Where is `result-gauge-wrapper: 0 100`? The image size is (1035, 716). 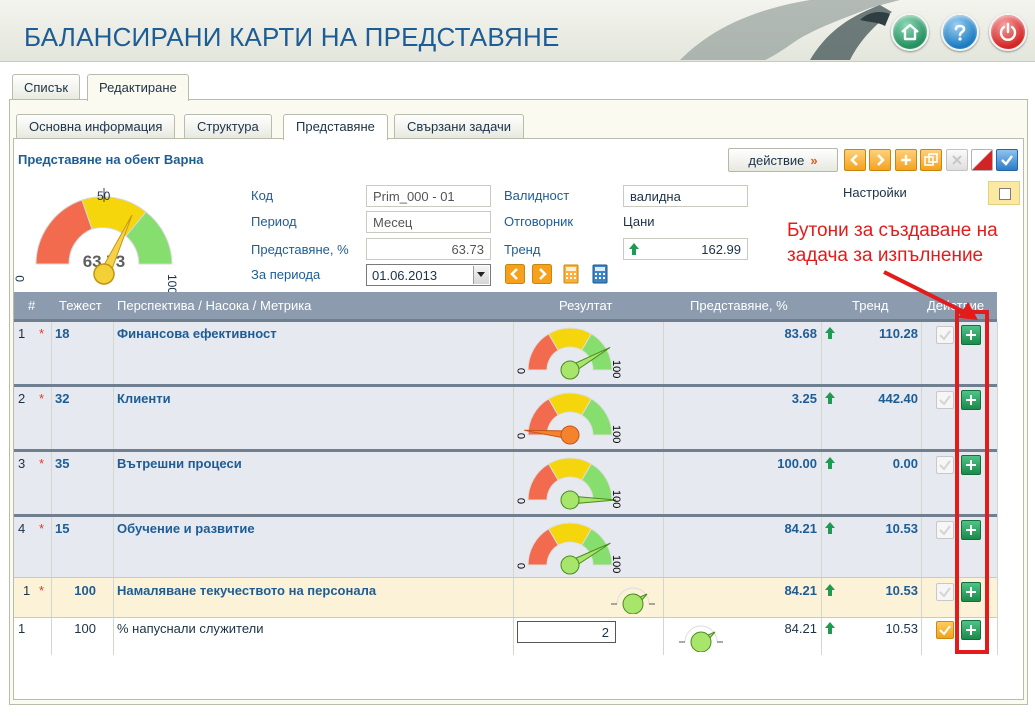
result-gauge-wrapper: 0 100 is located at coordinates (570, 419).